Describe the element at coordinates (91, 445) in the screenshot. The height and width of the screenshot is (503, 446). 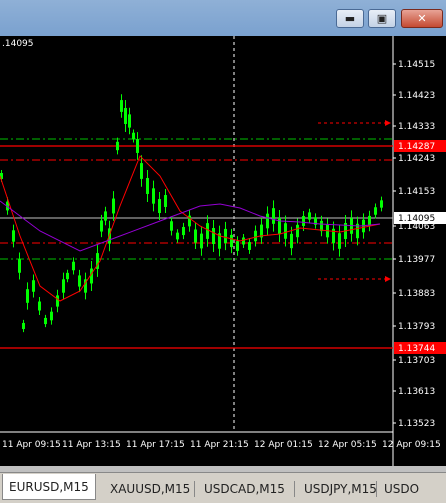
I see `time-tick-label: 11 Apr 13:15` at that location.